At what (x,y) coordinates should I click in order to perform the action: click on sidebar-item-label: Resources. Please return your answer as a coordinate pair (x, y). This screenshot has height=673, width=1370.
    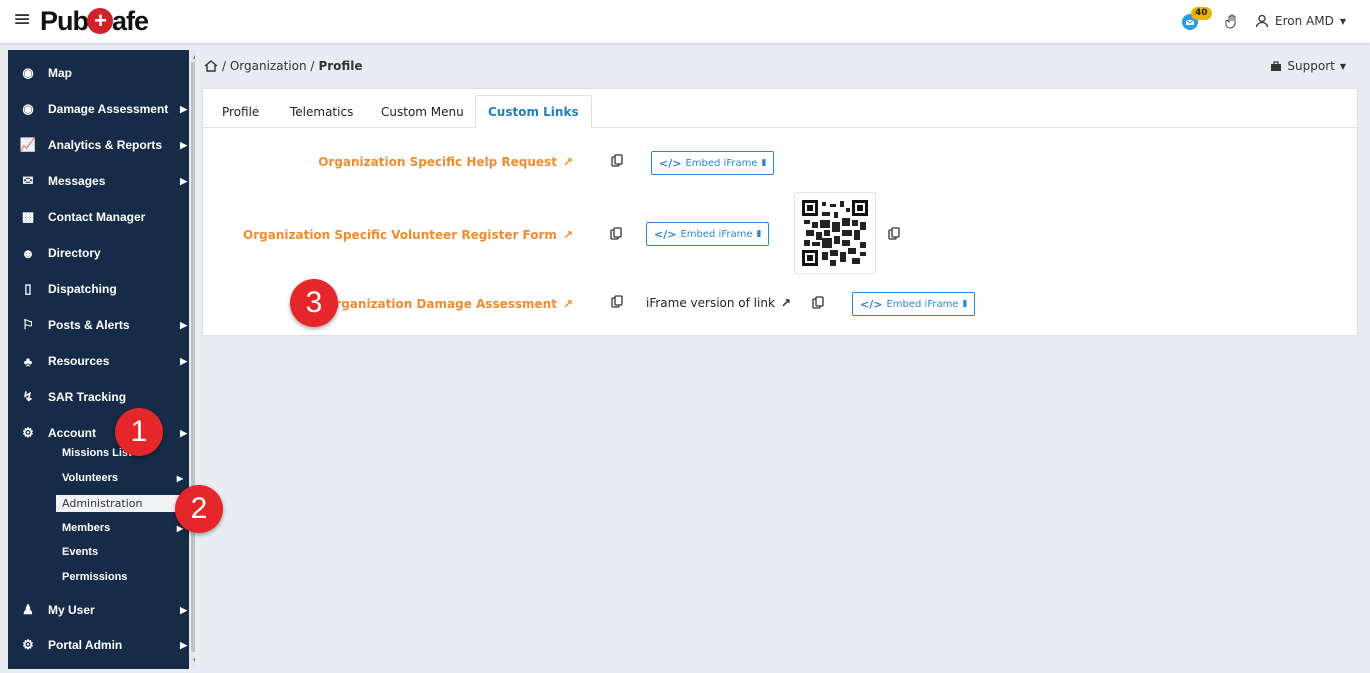
    Looking at the image, I should click on (79, 361).